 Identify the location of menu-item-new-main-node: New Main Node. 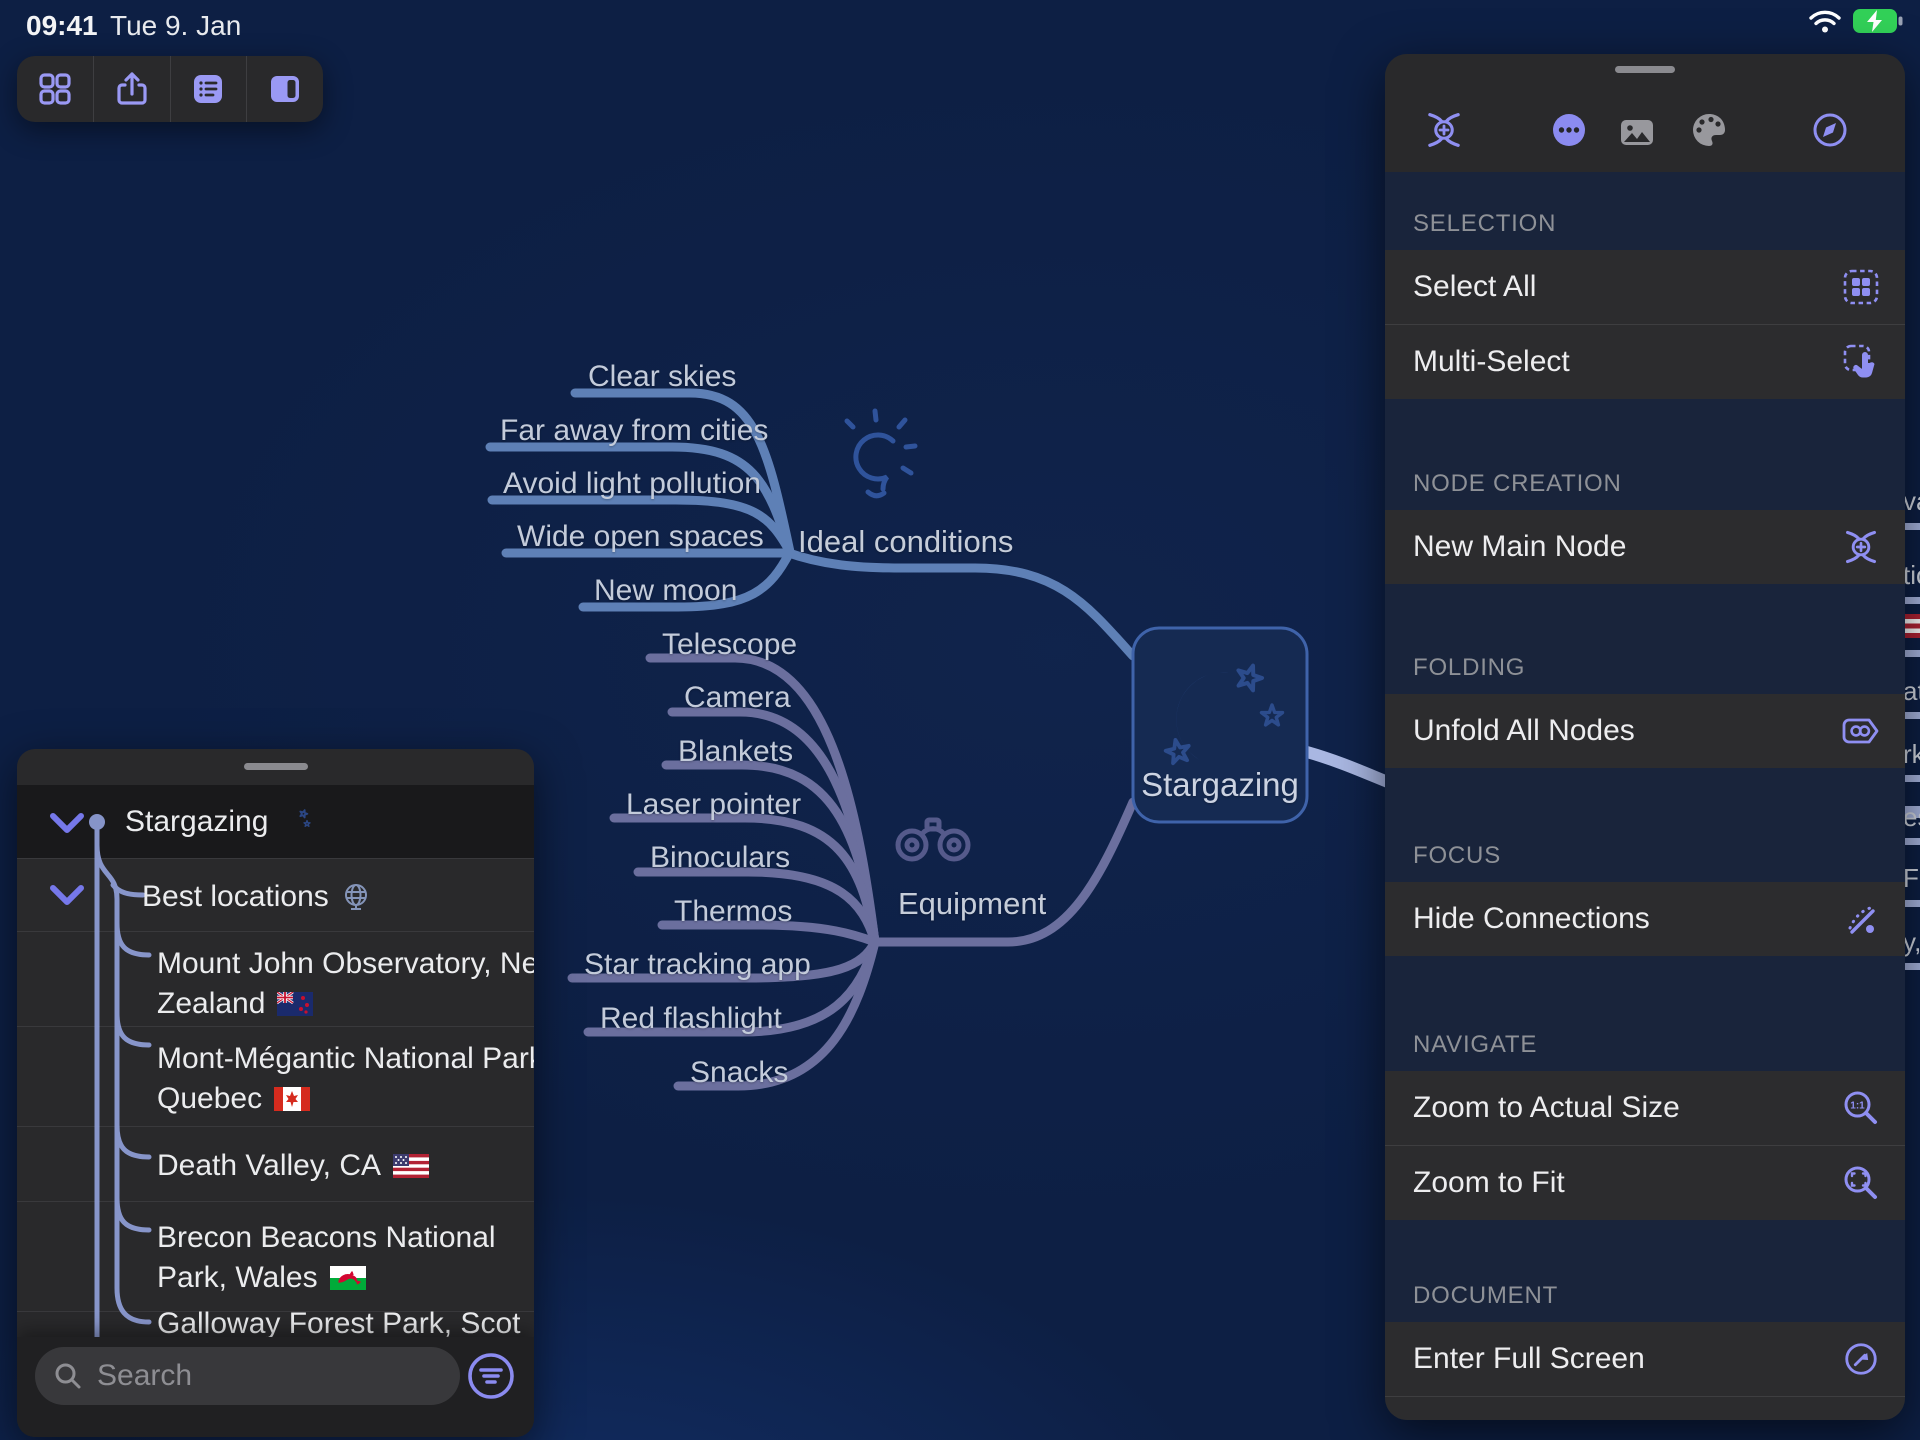
(1645, 547).